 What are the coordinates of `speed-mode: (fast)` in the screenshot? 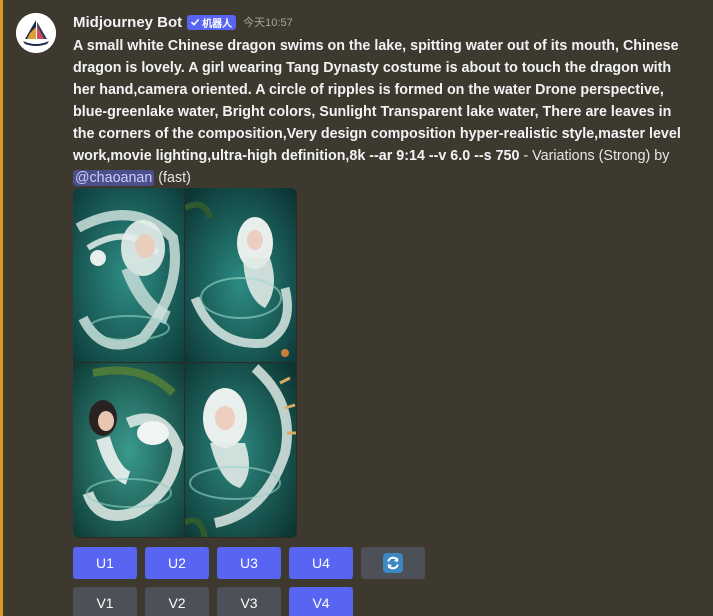 It's located at (172, 178).